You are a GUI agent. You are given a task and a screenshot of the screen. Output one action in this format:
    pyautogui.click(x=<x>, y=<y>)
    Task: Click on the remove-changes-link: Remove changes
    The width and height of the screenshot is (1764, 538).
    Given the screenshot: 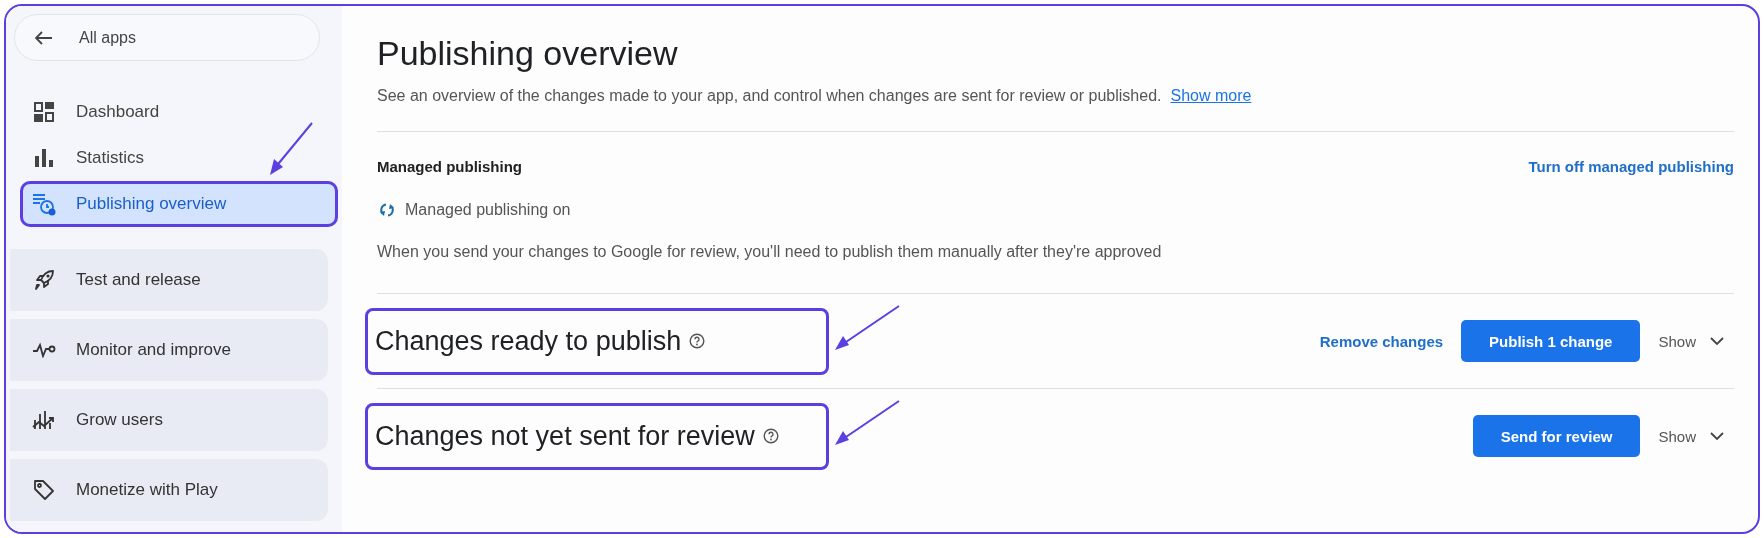 What is the action you would take?
    pyautogui.click(x=1381, y=341)
    